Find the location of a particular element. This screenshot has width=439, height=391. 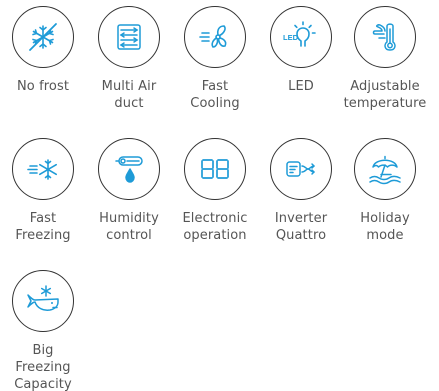

feature-icon-circle: LED is located at coordinates (301, 37).